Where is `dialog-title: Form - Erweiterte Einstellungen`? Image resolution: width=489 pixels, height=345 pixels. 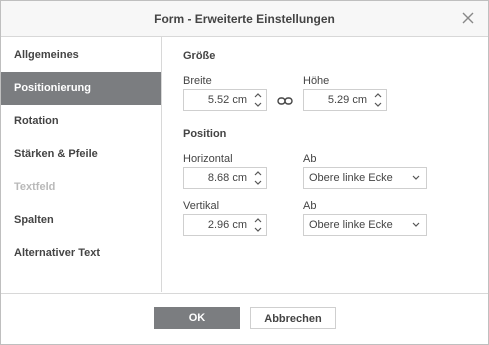 dialog-title: Form - Erweiterte Einstellungen is located at coordinates (244, 19).